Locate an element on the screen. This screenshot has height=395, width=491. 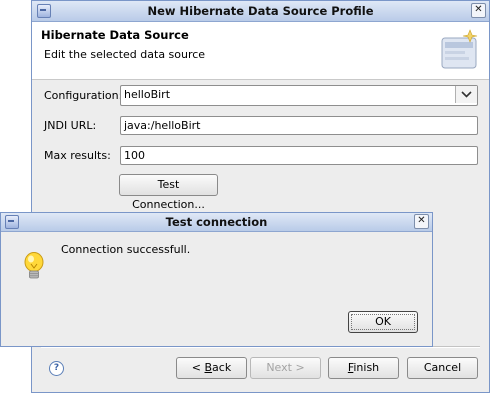
finish-rest: inish is located at coordinates (366, 367).